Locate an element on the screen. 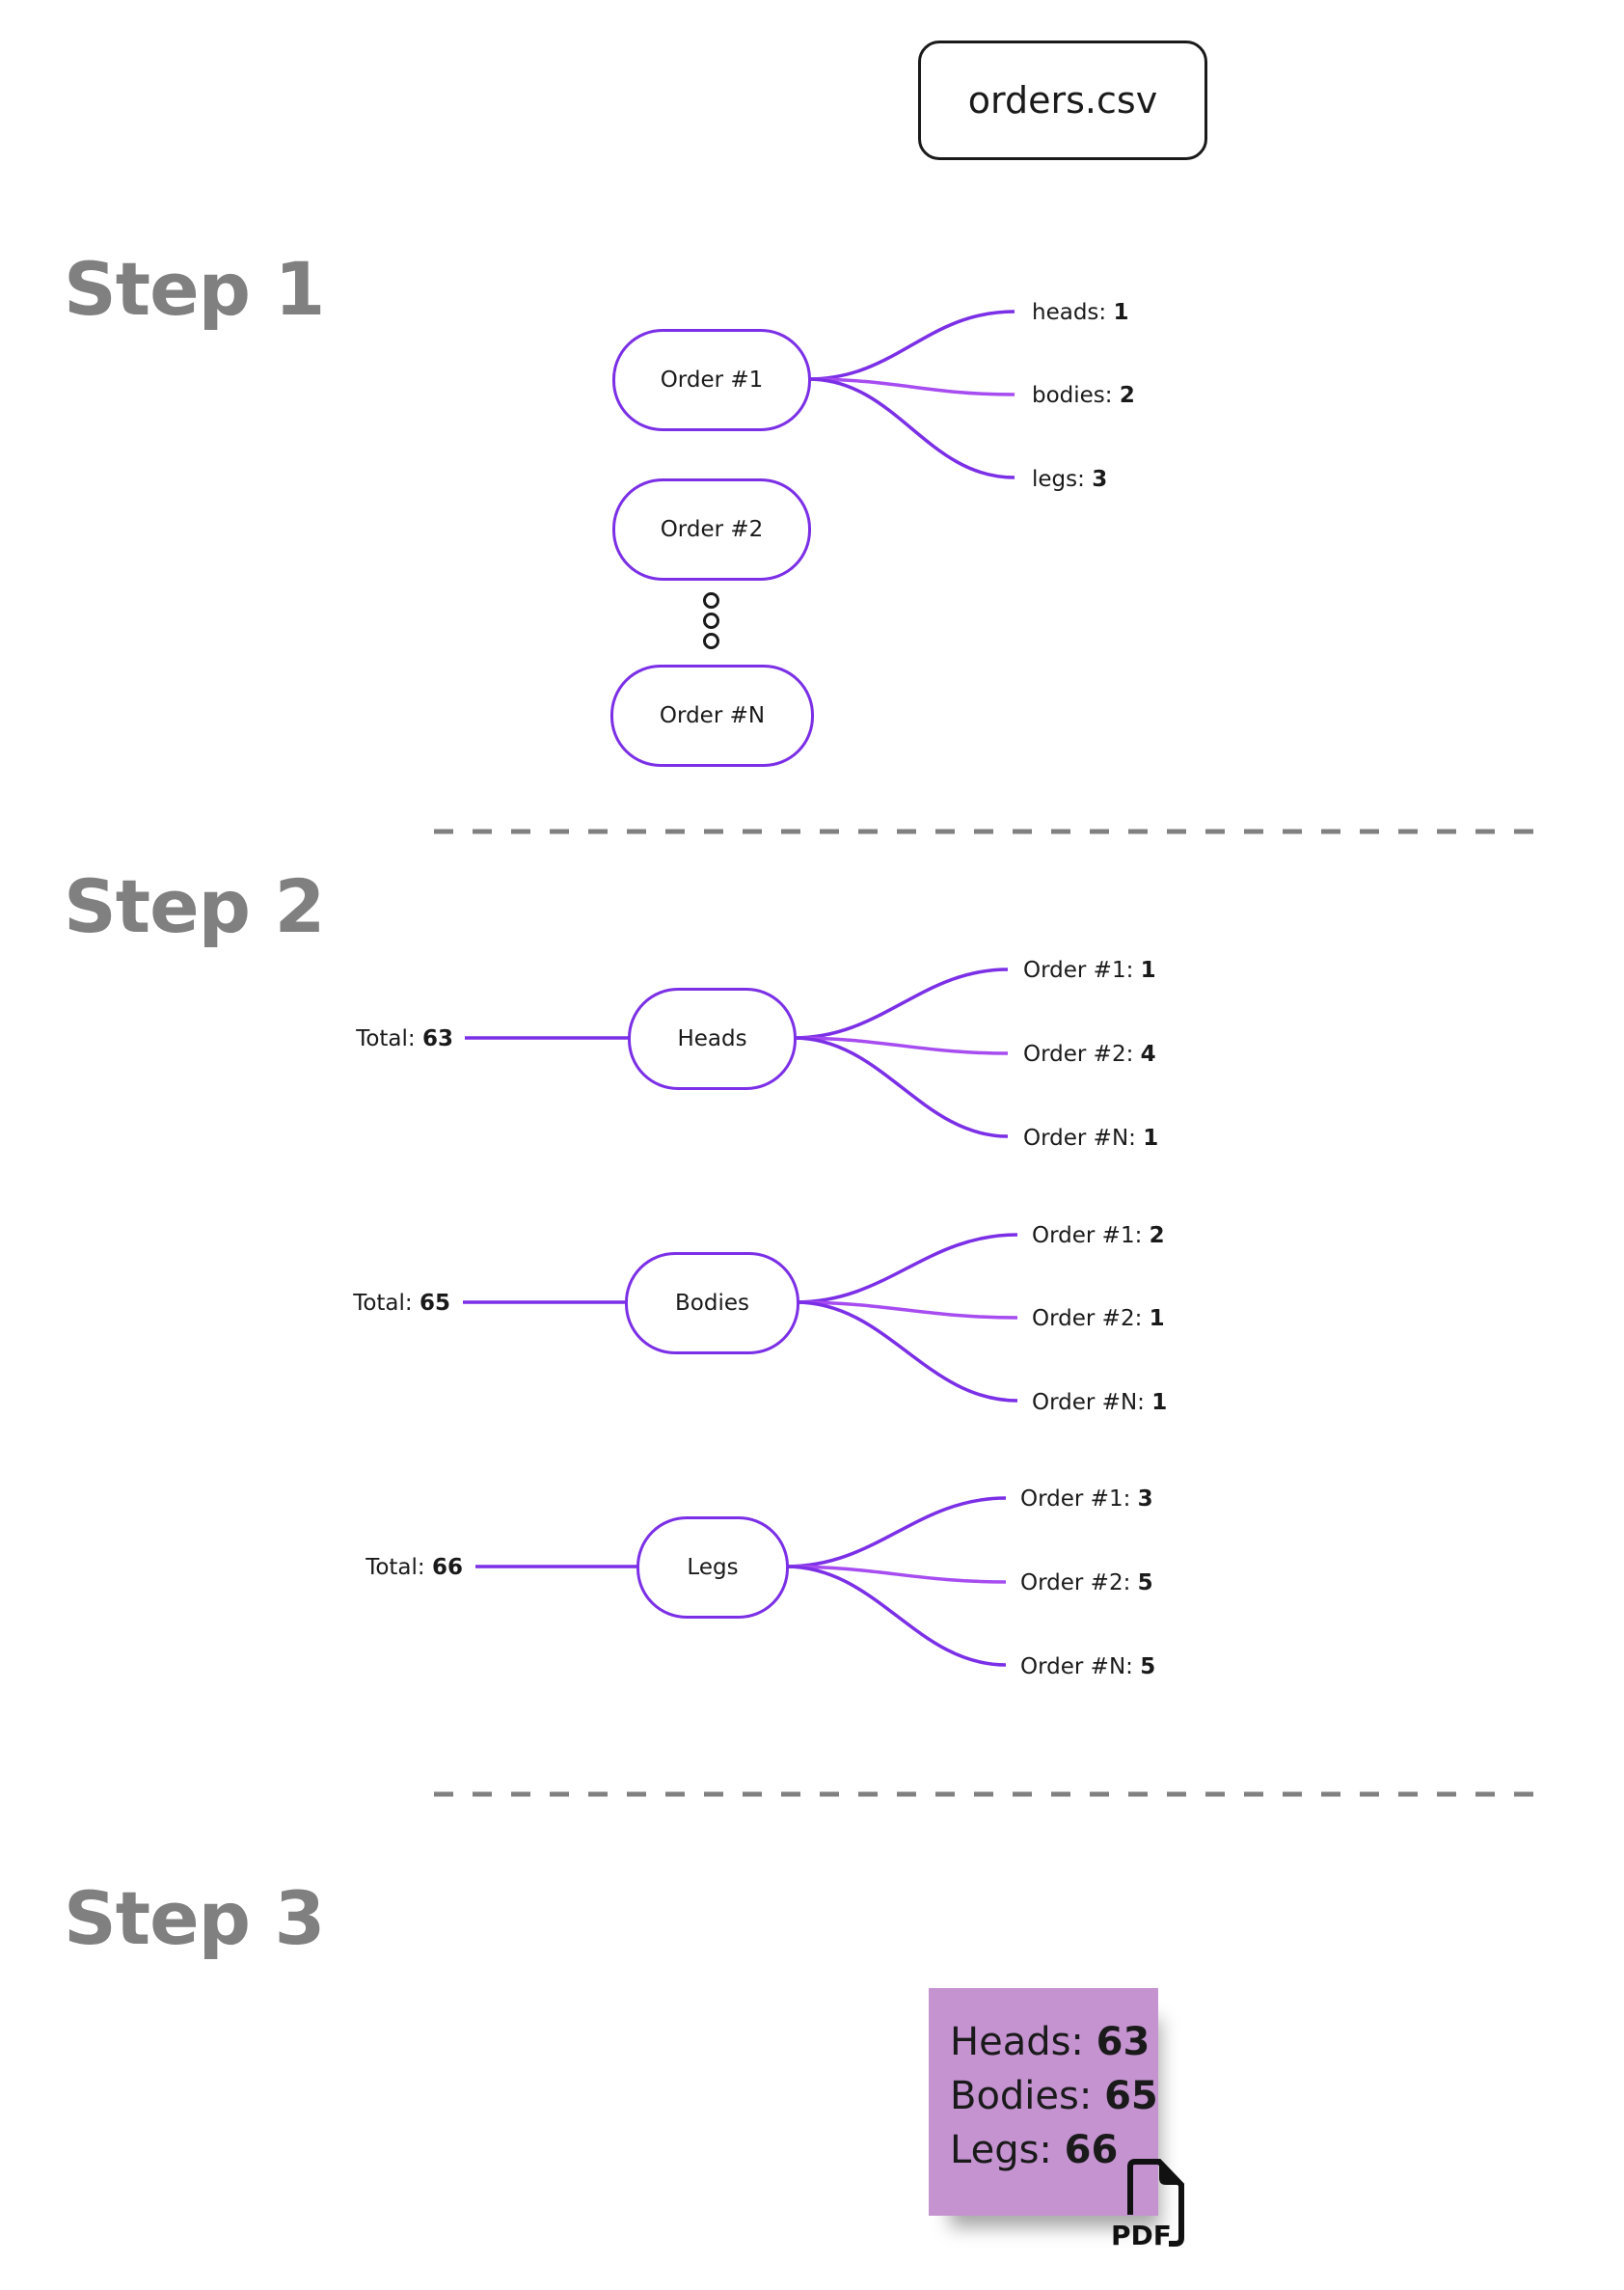 This screenshot has width=1624, height=2290. group-node-heads: Heads is located at coordinates (712, 1039).